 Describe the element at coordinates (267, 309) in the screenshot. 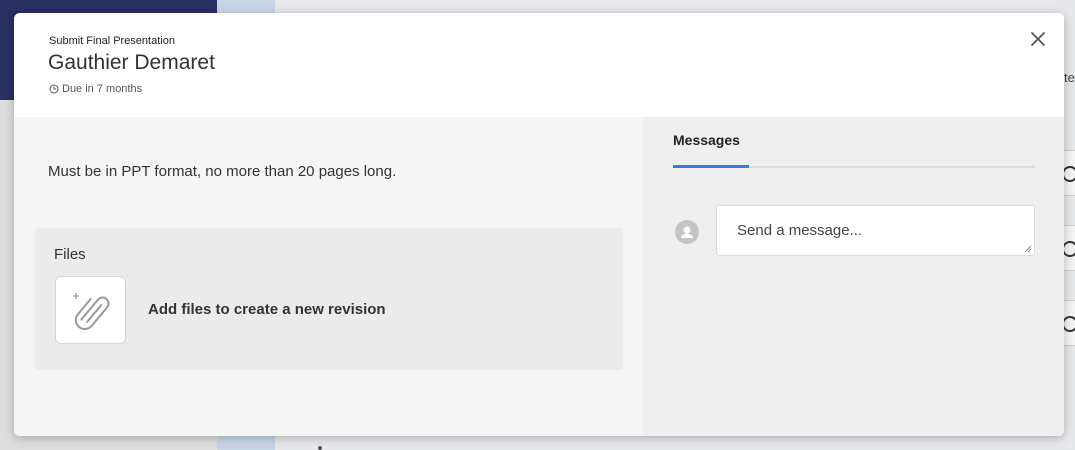

I see `add-files-label: Add files to create a new revision` at that location.